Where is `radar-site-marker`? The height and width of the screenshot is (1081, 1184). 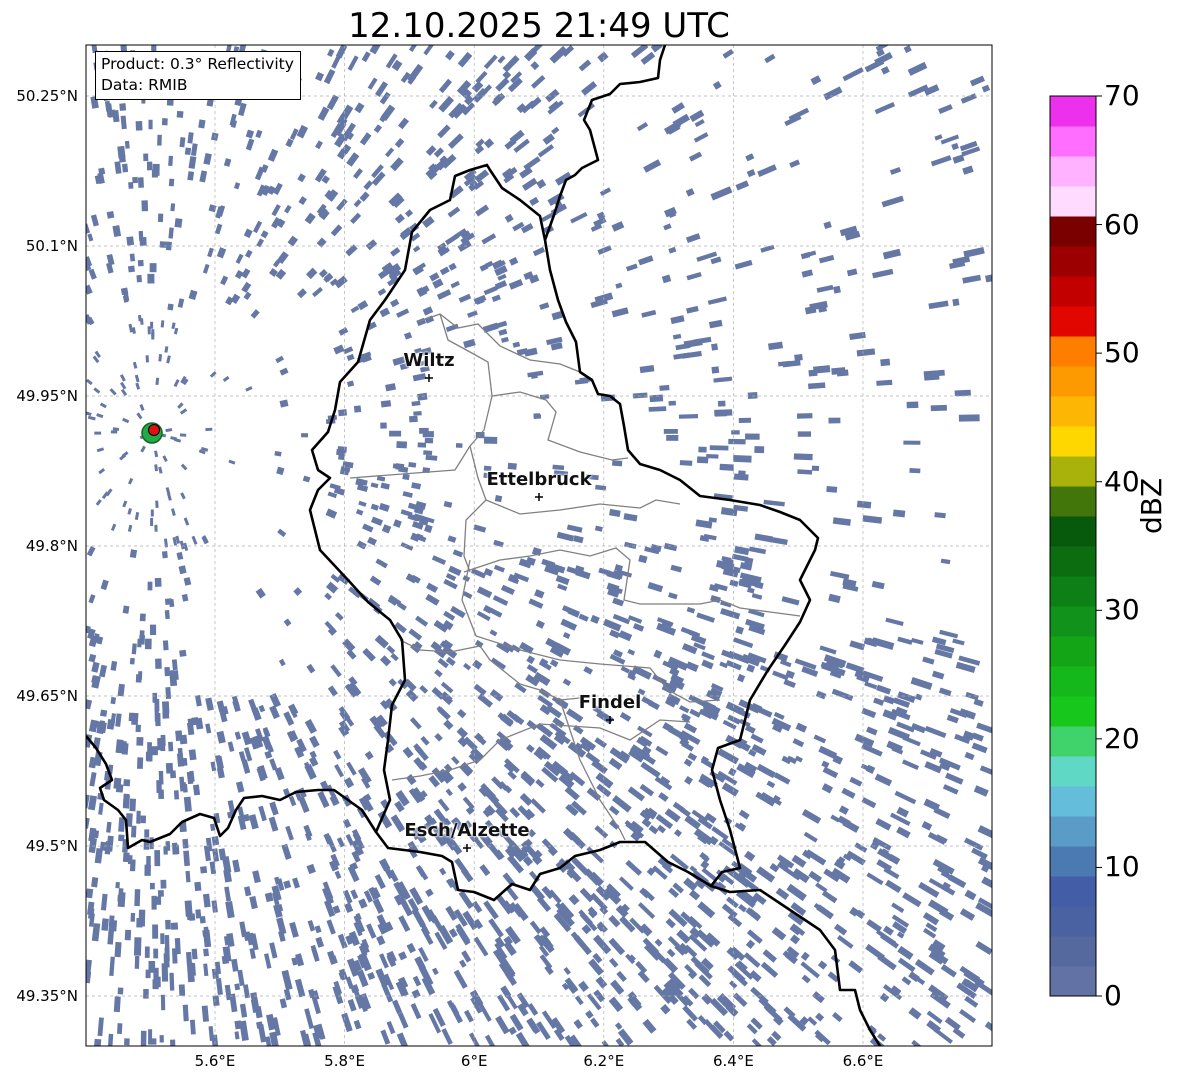 radar-site-marker is located at coordinates (152, 433).